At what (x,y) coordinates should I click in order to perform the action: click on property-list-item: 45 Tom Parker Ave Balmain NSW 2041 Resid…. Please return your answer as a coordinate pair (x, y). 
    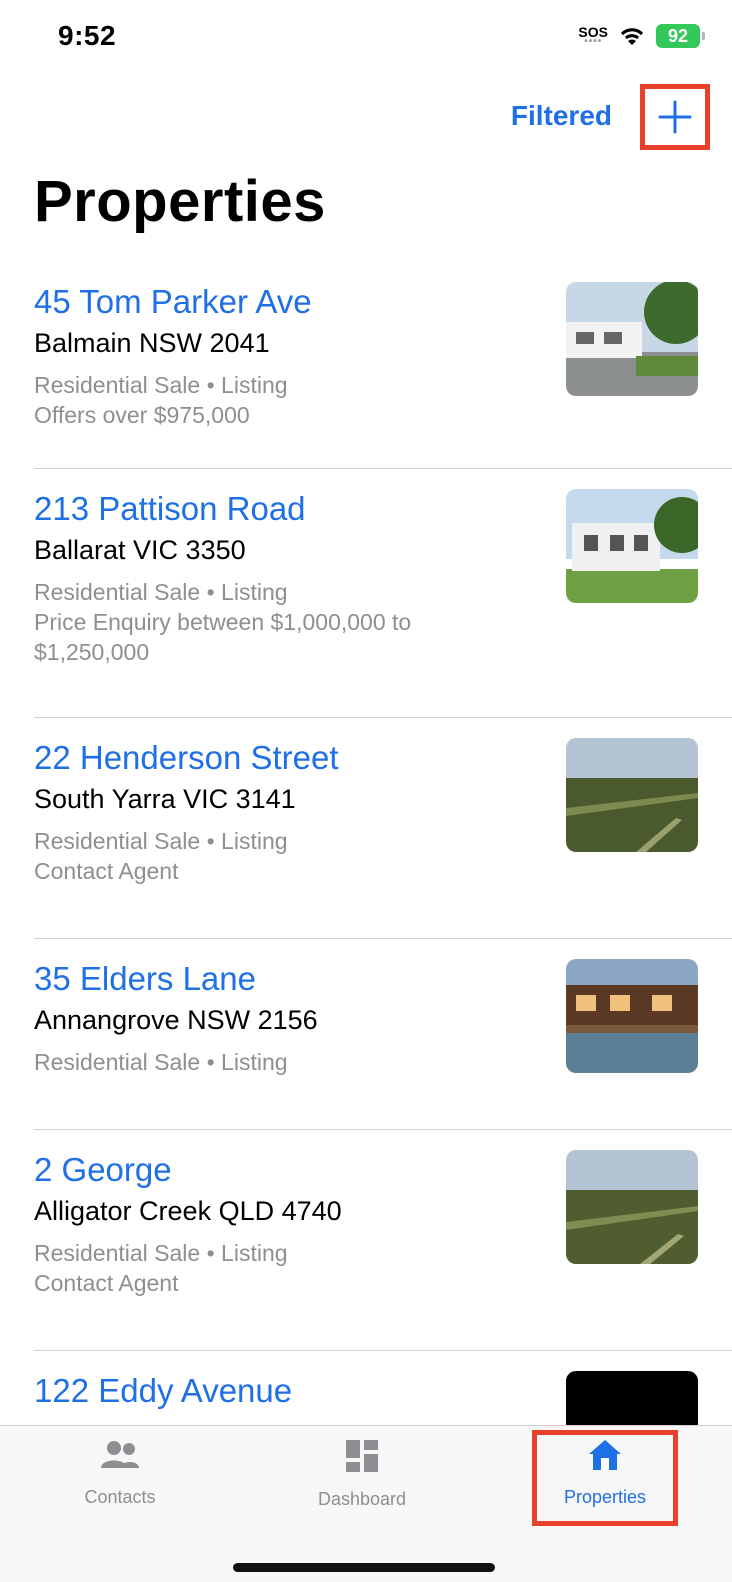
    Looking at the image, I should click on (383, 365).